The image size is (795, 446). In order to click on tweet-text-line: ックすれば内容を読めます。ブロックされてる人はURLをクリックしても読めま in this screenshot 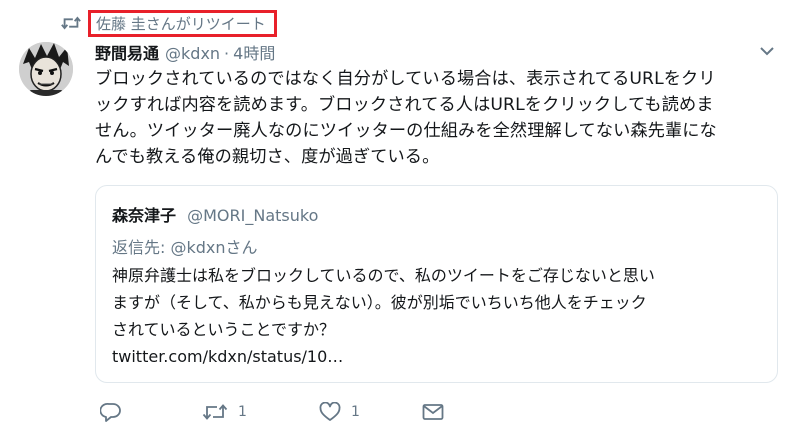, I will do `click(404, 105)`.